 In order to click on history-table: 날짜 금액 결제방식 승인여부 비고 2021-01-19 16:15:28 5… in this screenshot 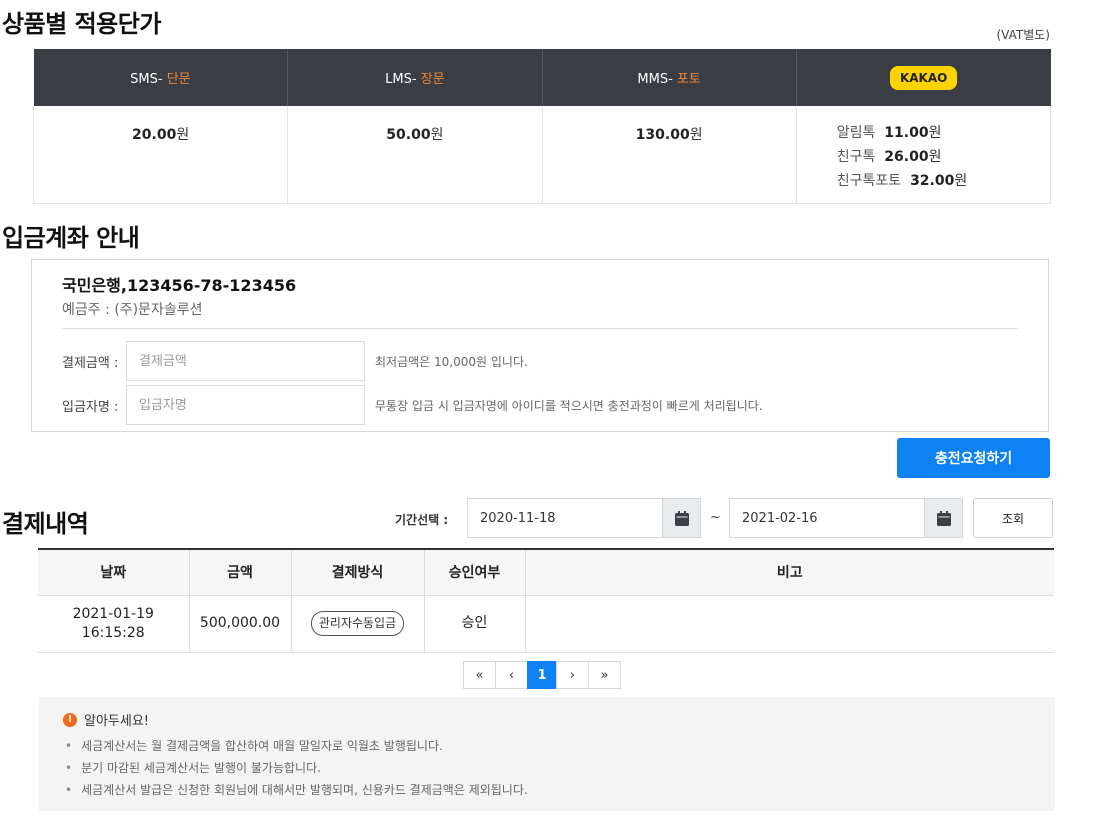, I will do `click(546, 600)`.